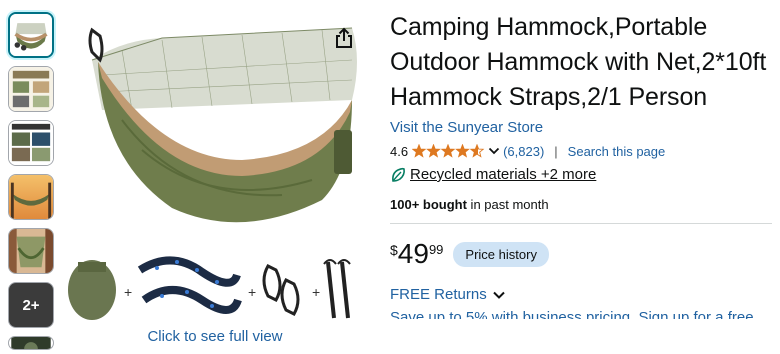  I want to click on more-images-label: 2+, so click(31, 305).